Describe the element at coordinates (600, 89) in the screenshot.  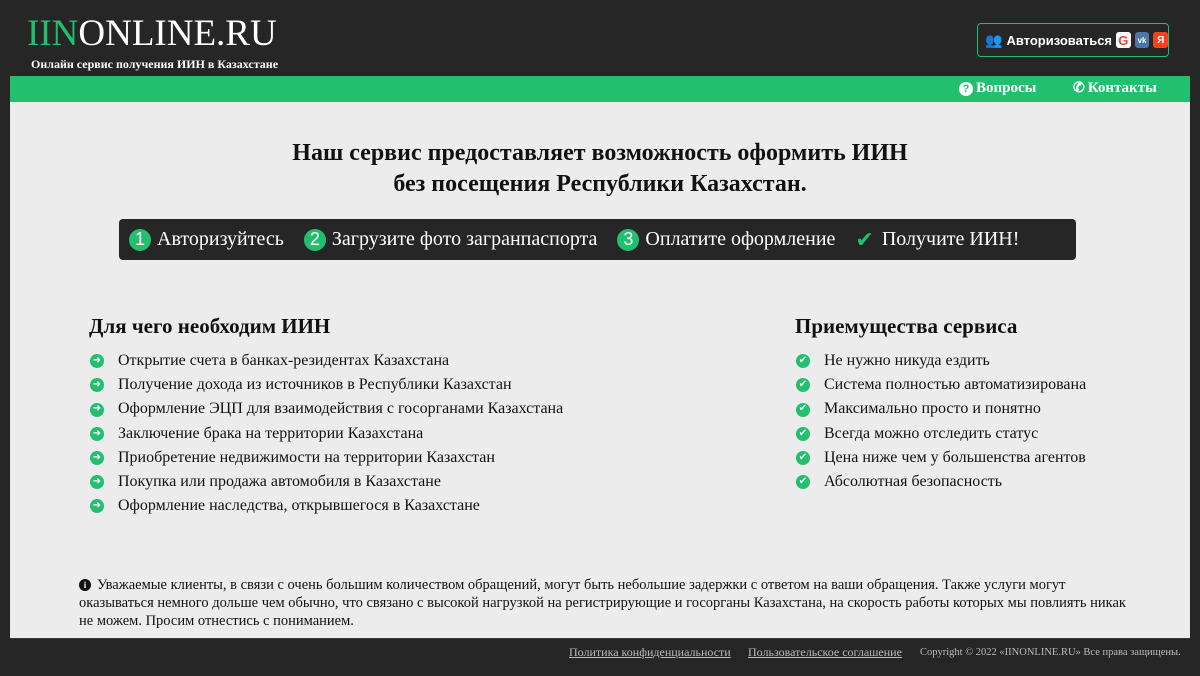
I see `nav-bar: ? Вопросы ✆ Контакты` at that location.